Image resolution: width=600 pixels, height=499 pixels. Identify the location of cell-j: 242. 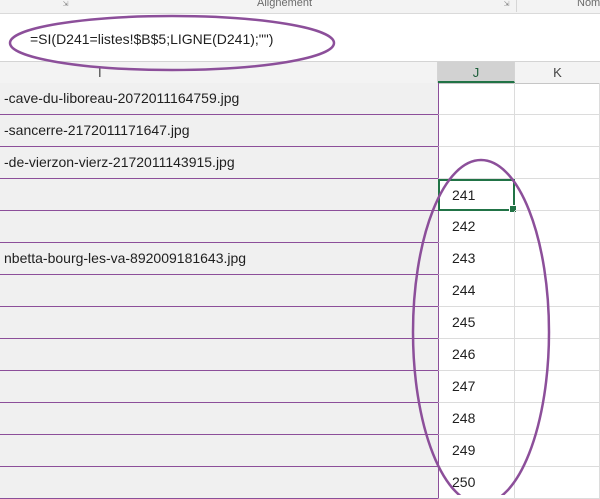
(476, 227).